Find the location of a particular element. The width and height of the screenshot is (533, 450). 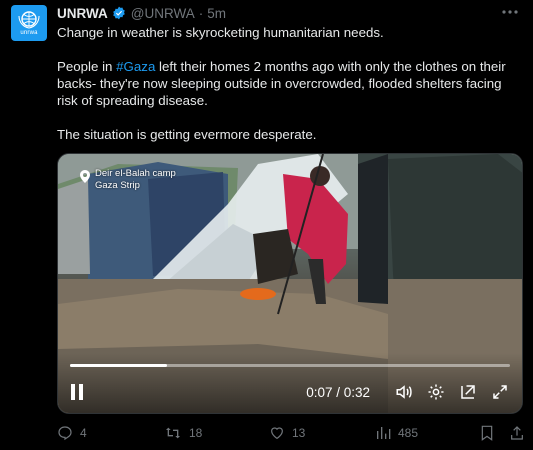

location-overlay: Deir el-Balah camp Gaza Strip is located at coordinates (128, 180).